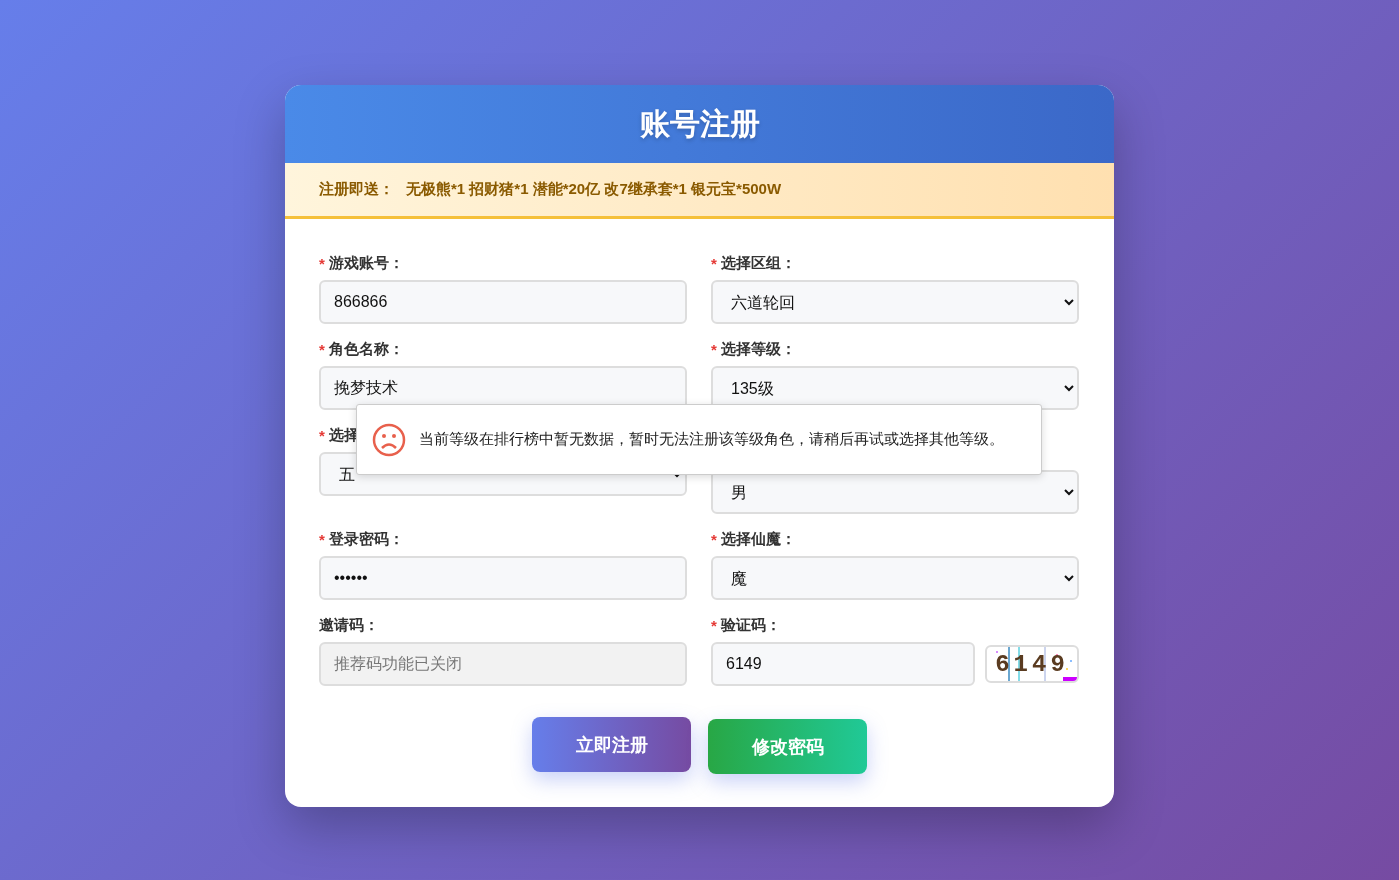 This screenshot has width=1399, height=880. I want to click on select-field: 六道轮回, so click(895, 302).